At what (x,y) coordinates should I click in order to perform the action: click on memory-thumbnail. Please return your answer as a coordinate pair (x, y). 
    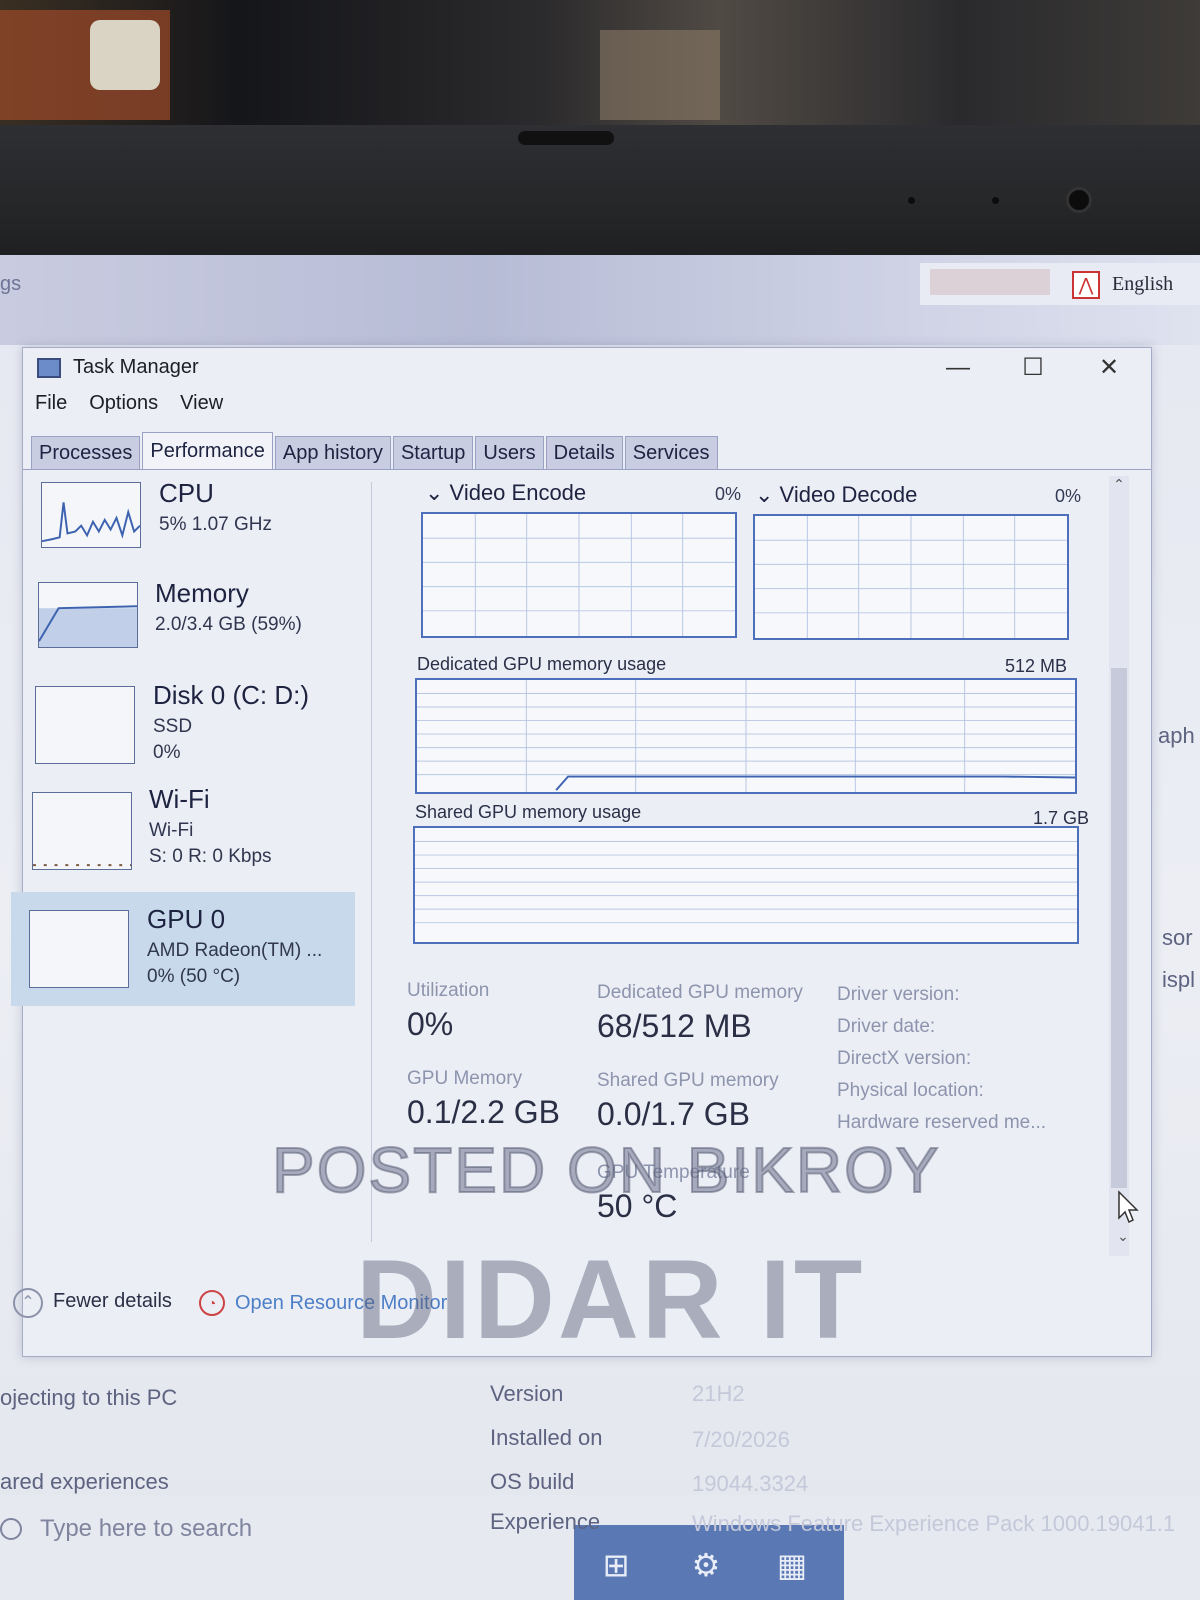
    Looking at the image, I should click on (88, 615).